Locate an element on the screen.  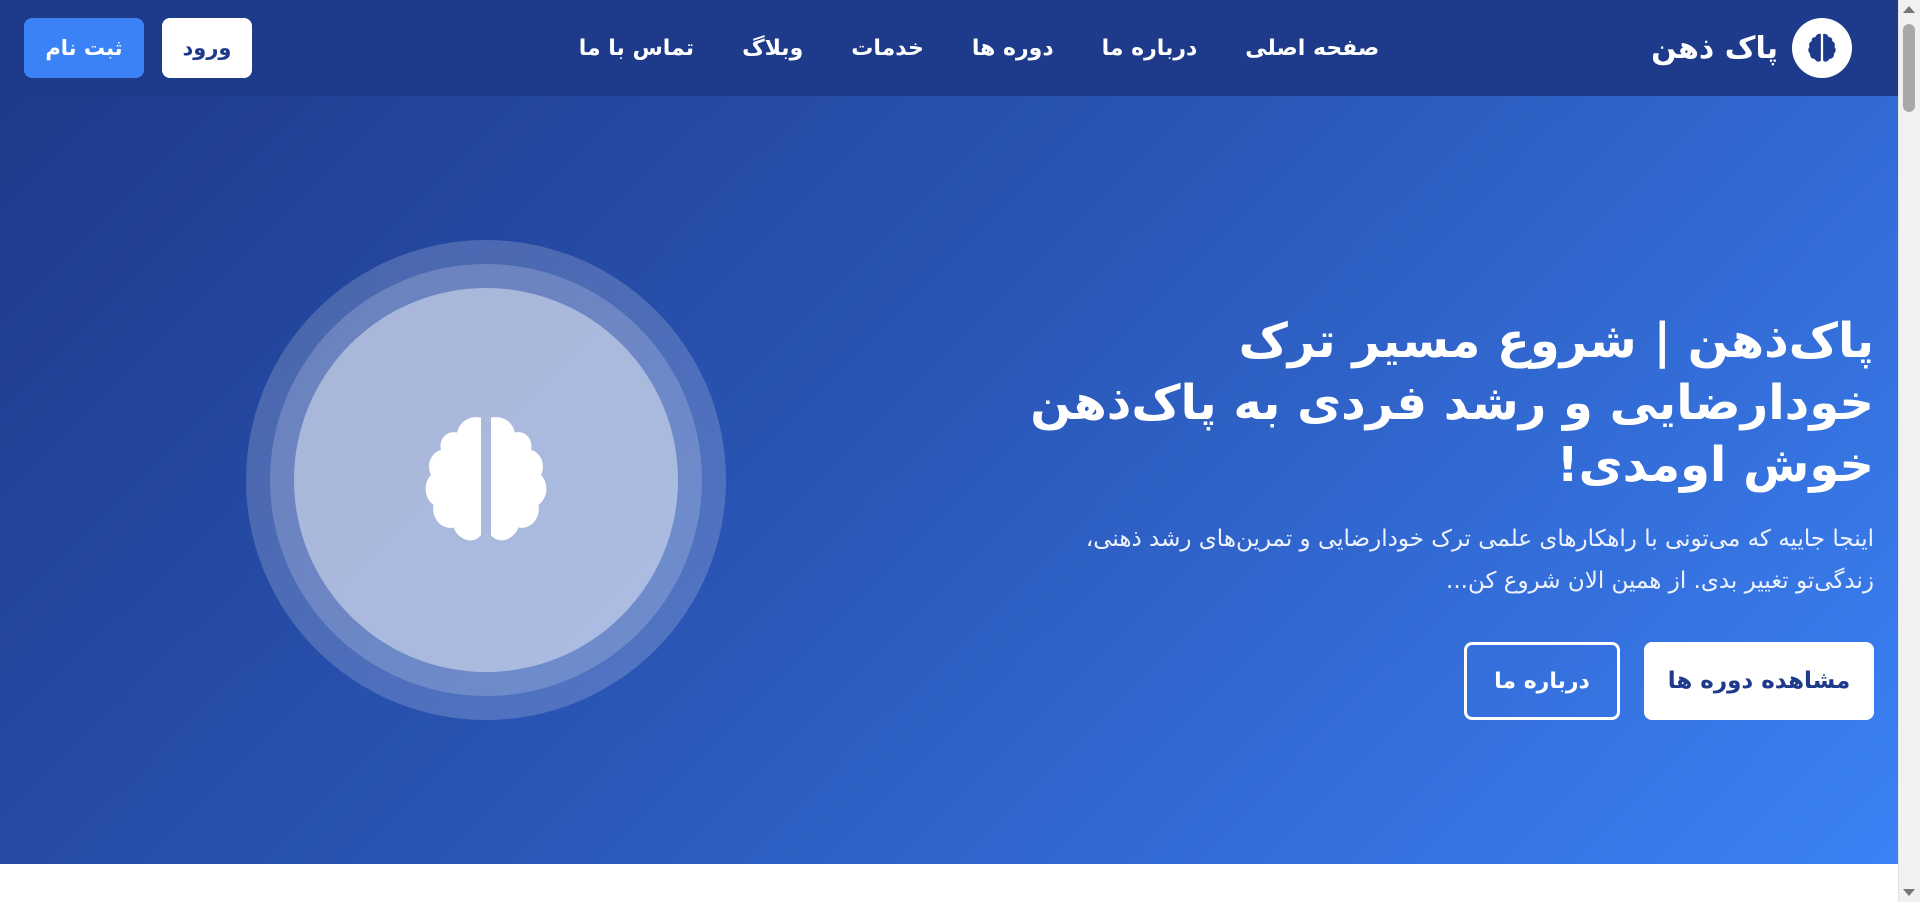
brand: پاک ذهن is located at coordinates (1751, 48).